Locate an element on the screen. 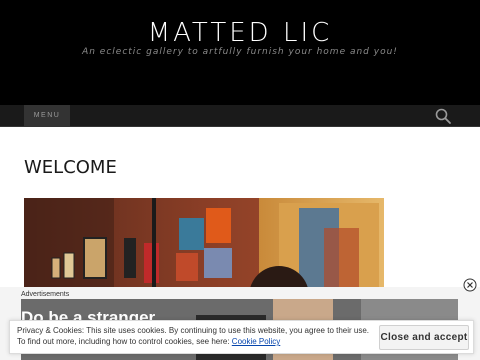 The width and height of the screenshot is (480, 360). page-title: WELCOME is located at coordinates (70, 167).